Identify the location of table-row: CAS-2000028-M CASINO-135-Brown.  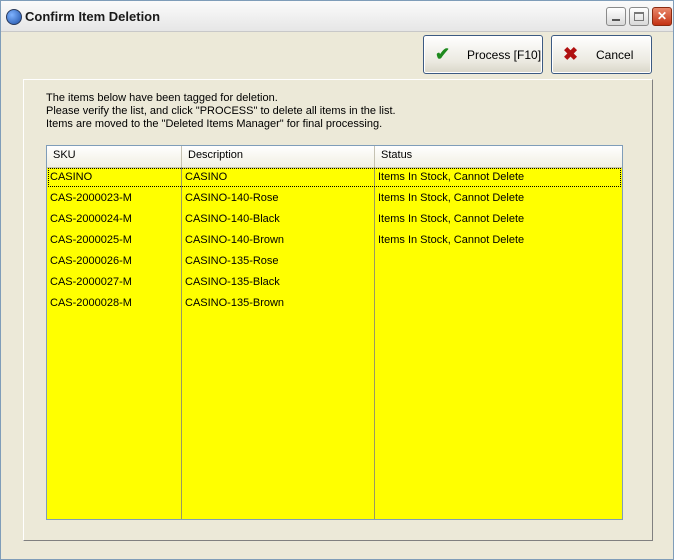
(334, 303).